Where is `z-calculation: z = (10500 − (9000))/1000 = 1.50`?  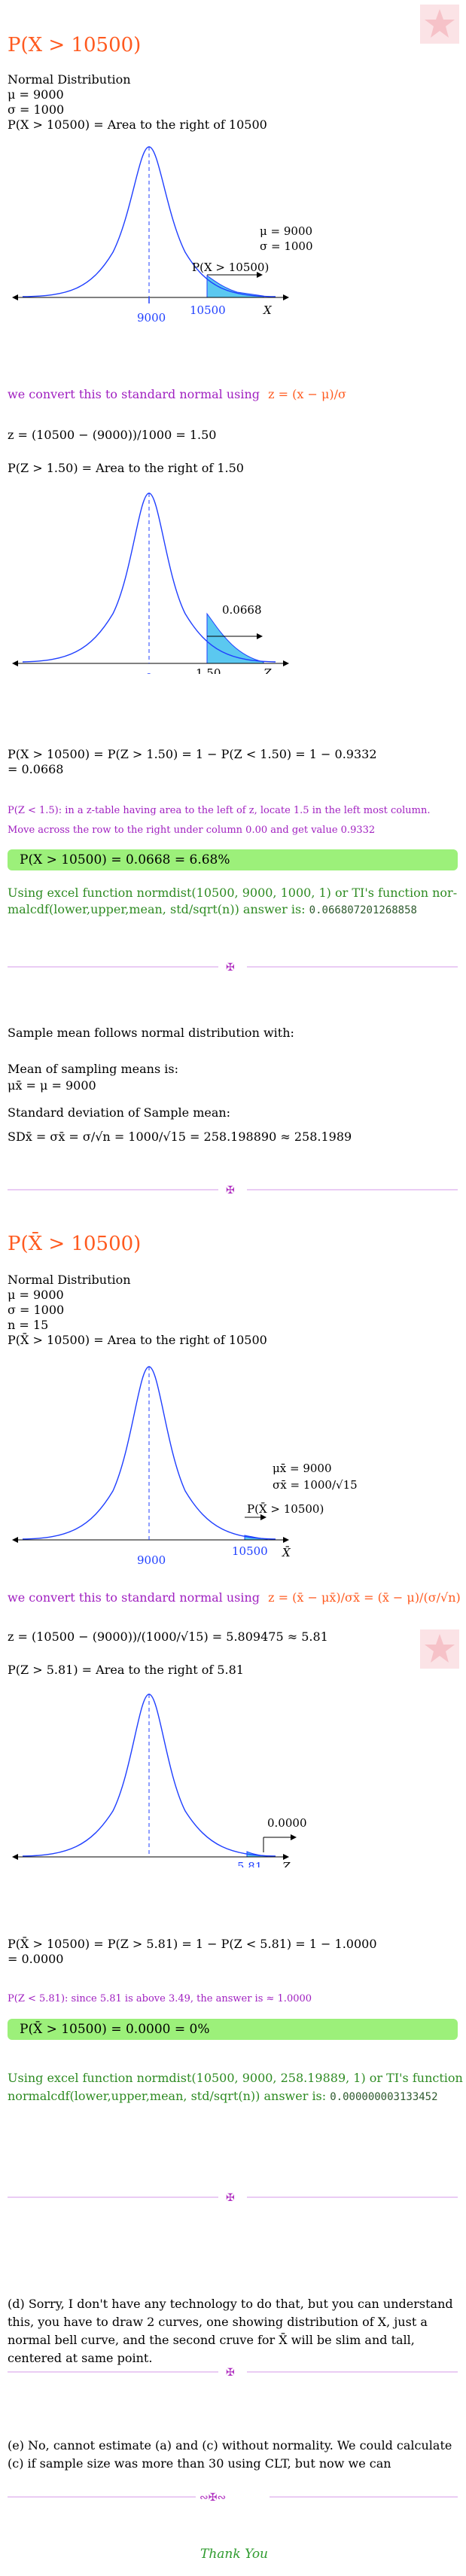
z-calculation: z = (10500 − (9000))/1000 = 1.50 is located at coordinates (113, 435).